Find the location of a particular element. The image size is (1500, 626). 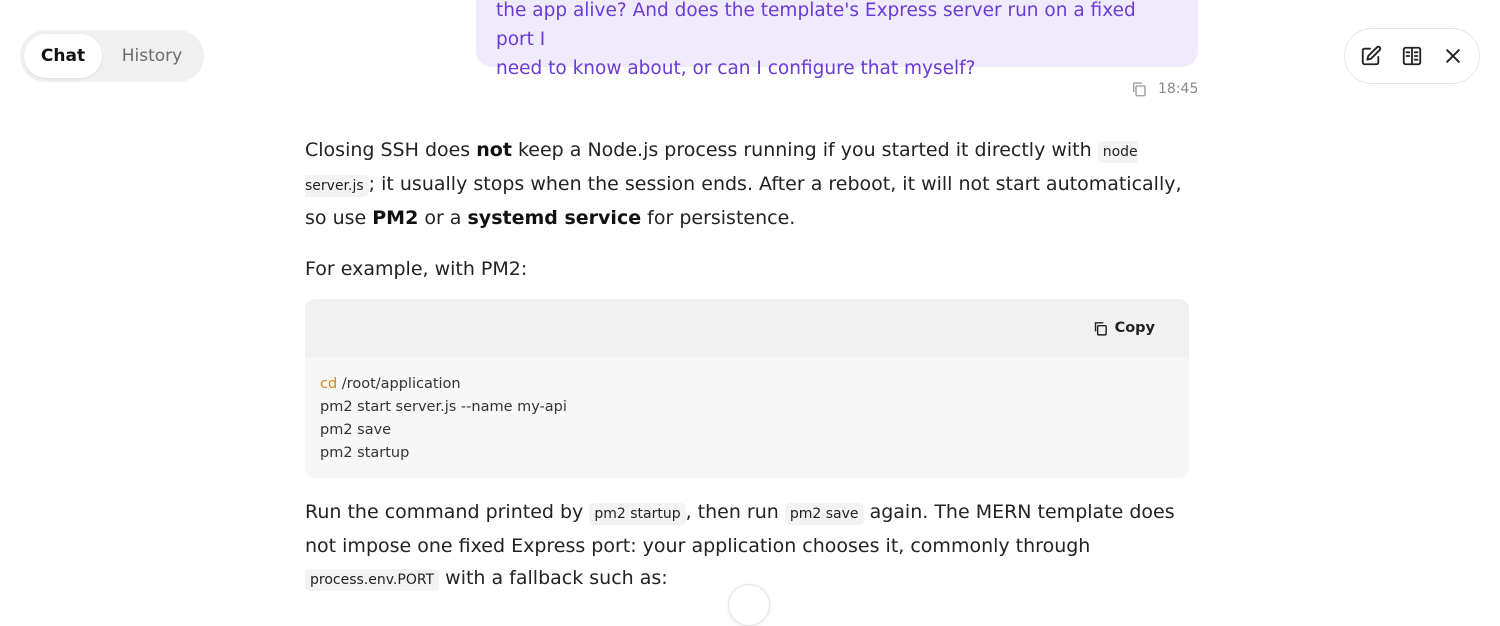

reader-icon is located at coordinates (1412, 56).